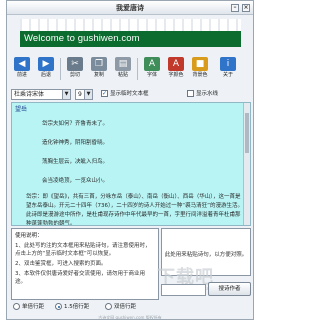 The width and height of the screenshot is (320, 327). Describe the element at coordinates (21, 109) in the screenshot. I see `poem-title: 望岳` at that location.